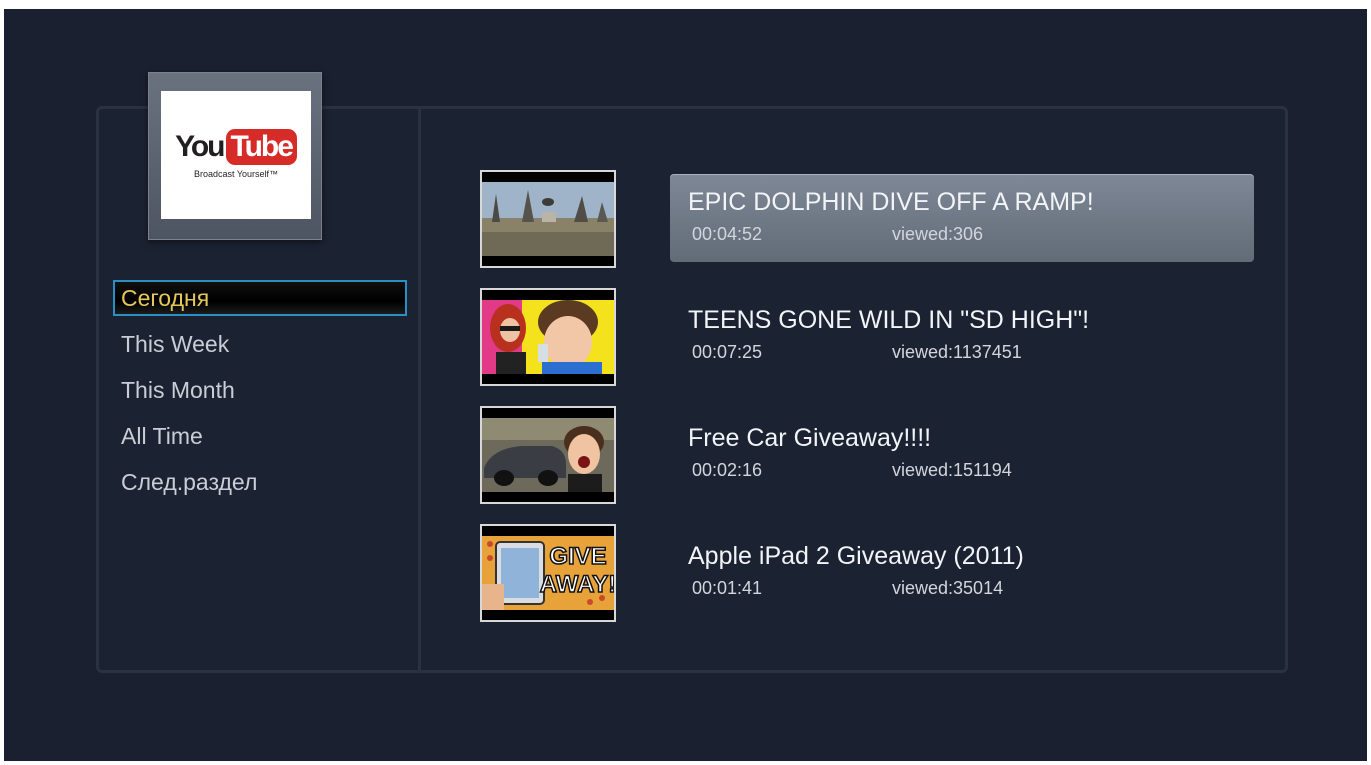  I want to click on video-duration: 00:04:52, so click(727, 234).